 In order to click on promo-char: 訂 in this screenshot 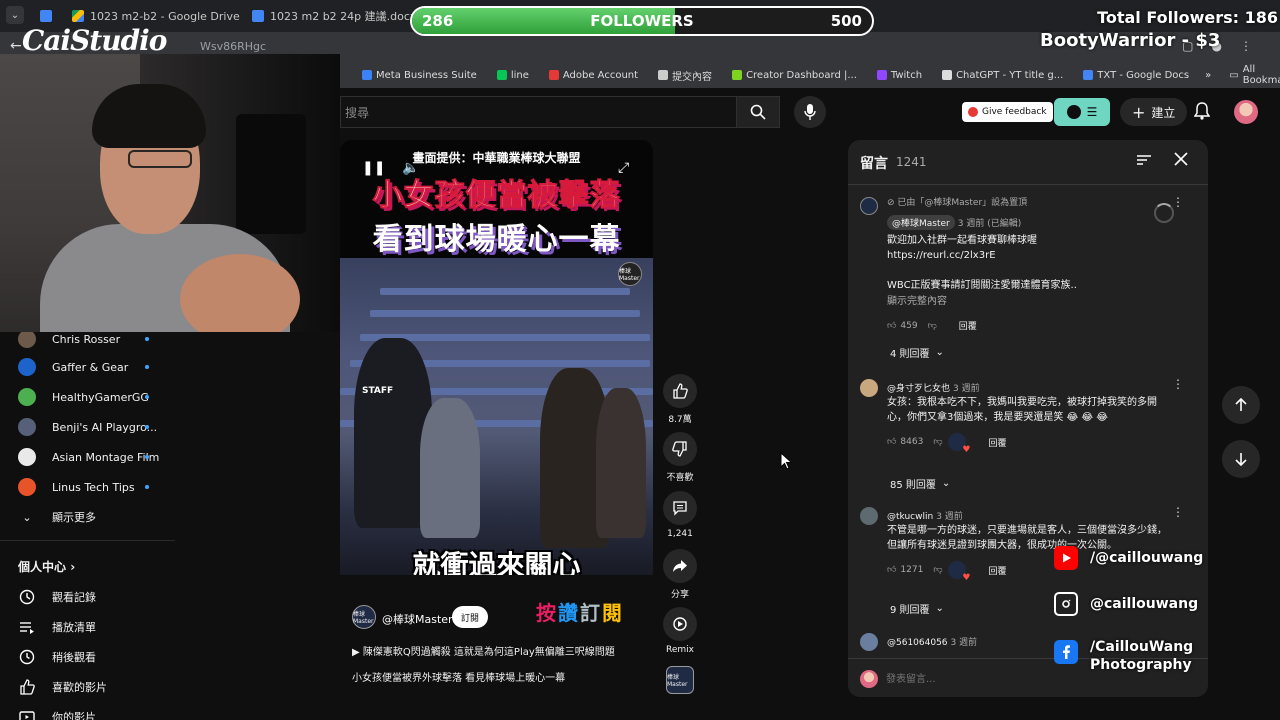, I will do `click(591, 613)`.